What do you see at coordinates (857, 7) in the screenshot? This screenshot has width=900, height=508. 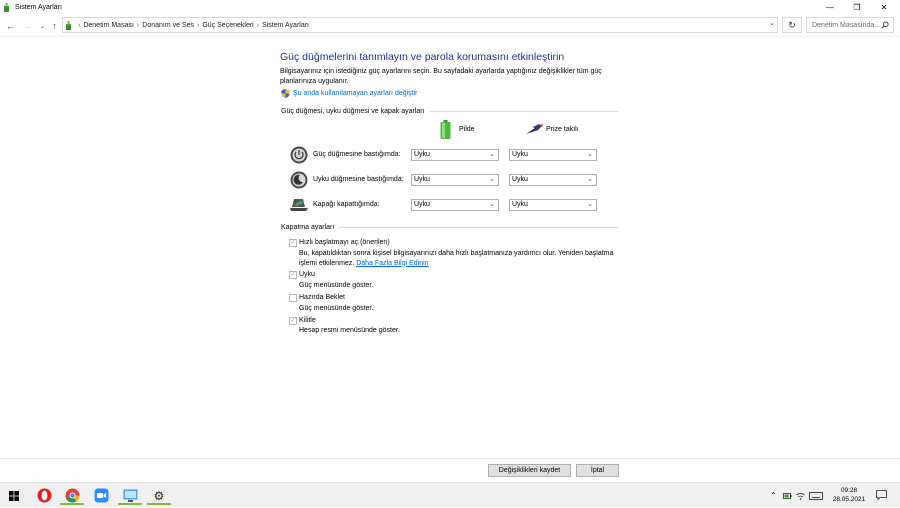 I see `maximize-button: ❐` at bounding box center [857, 7].